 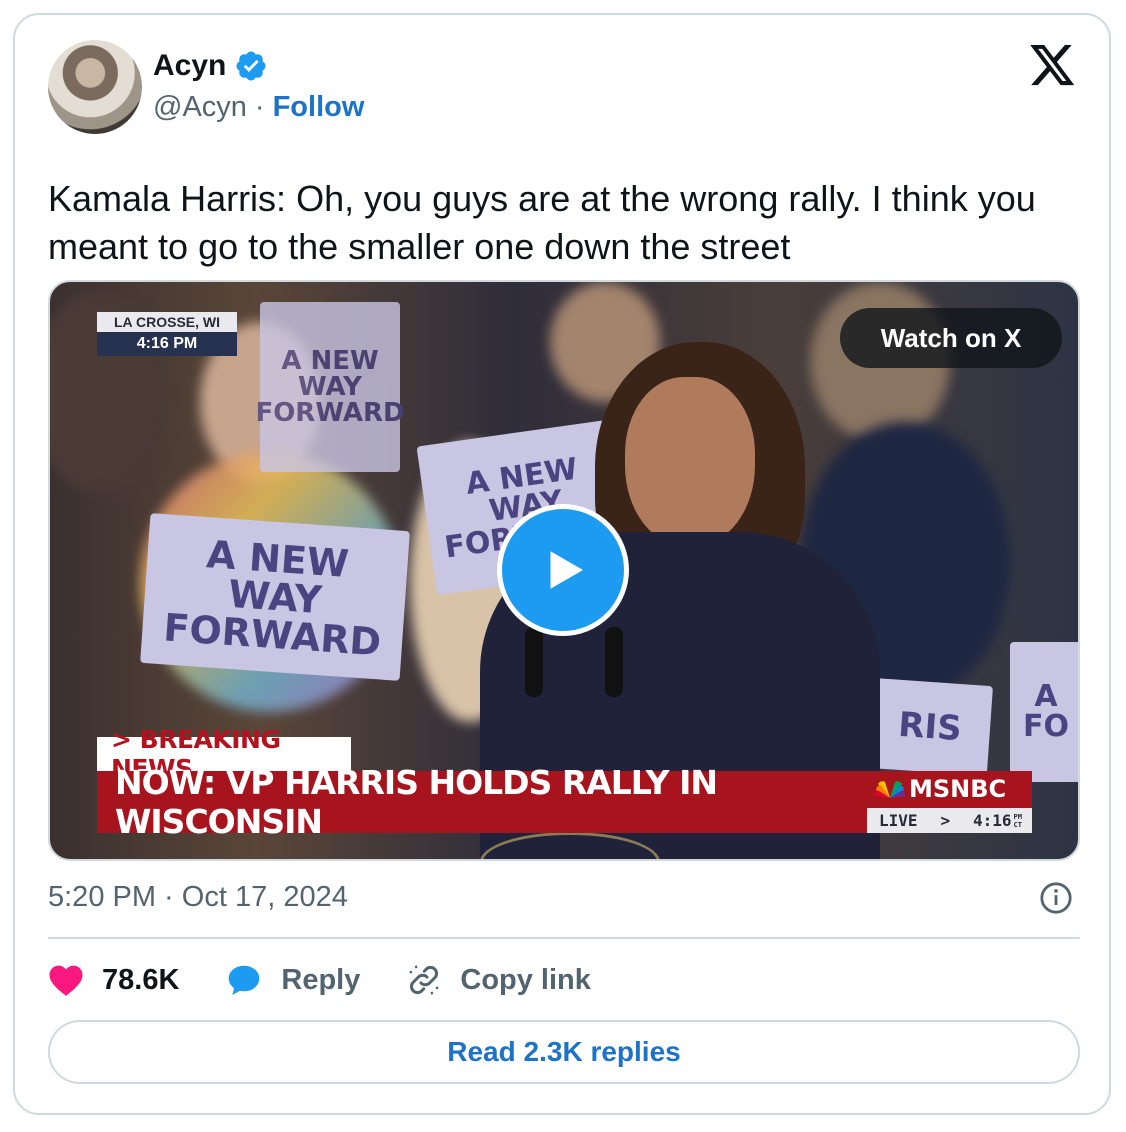 I want to click on handle-row: @Acyn · Follow, so click(x=258, y=107).